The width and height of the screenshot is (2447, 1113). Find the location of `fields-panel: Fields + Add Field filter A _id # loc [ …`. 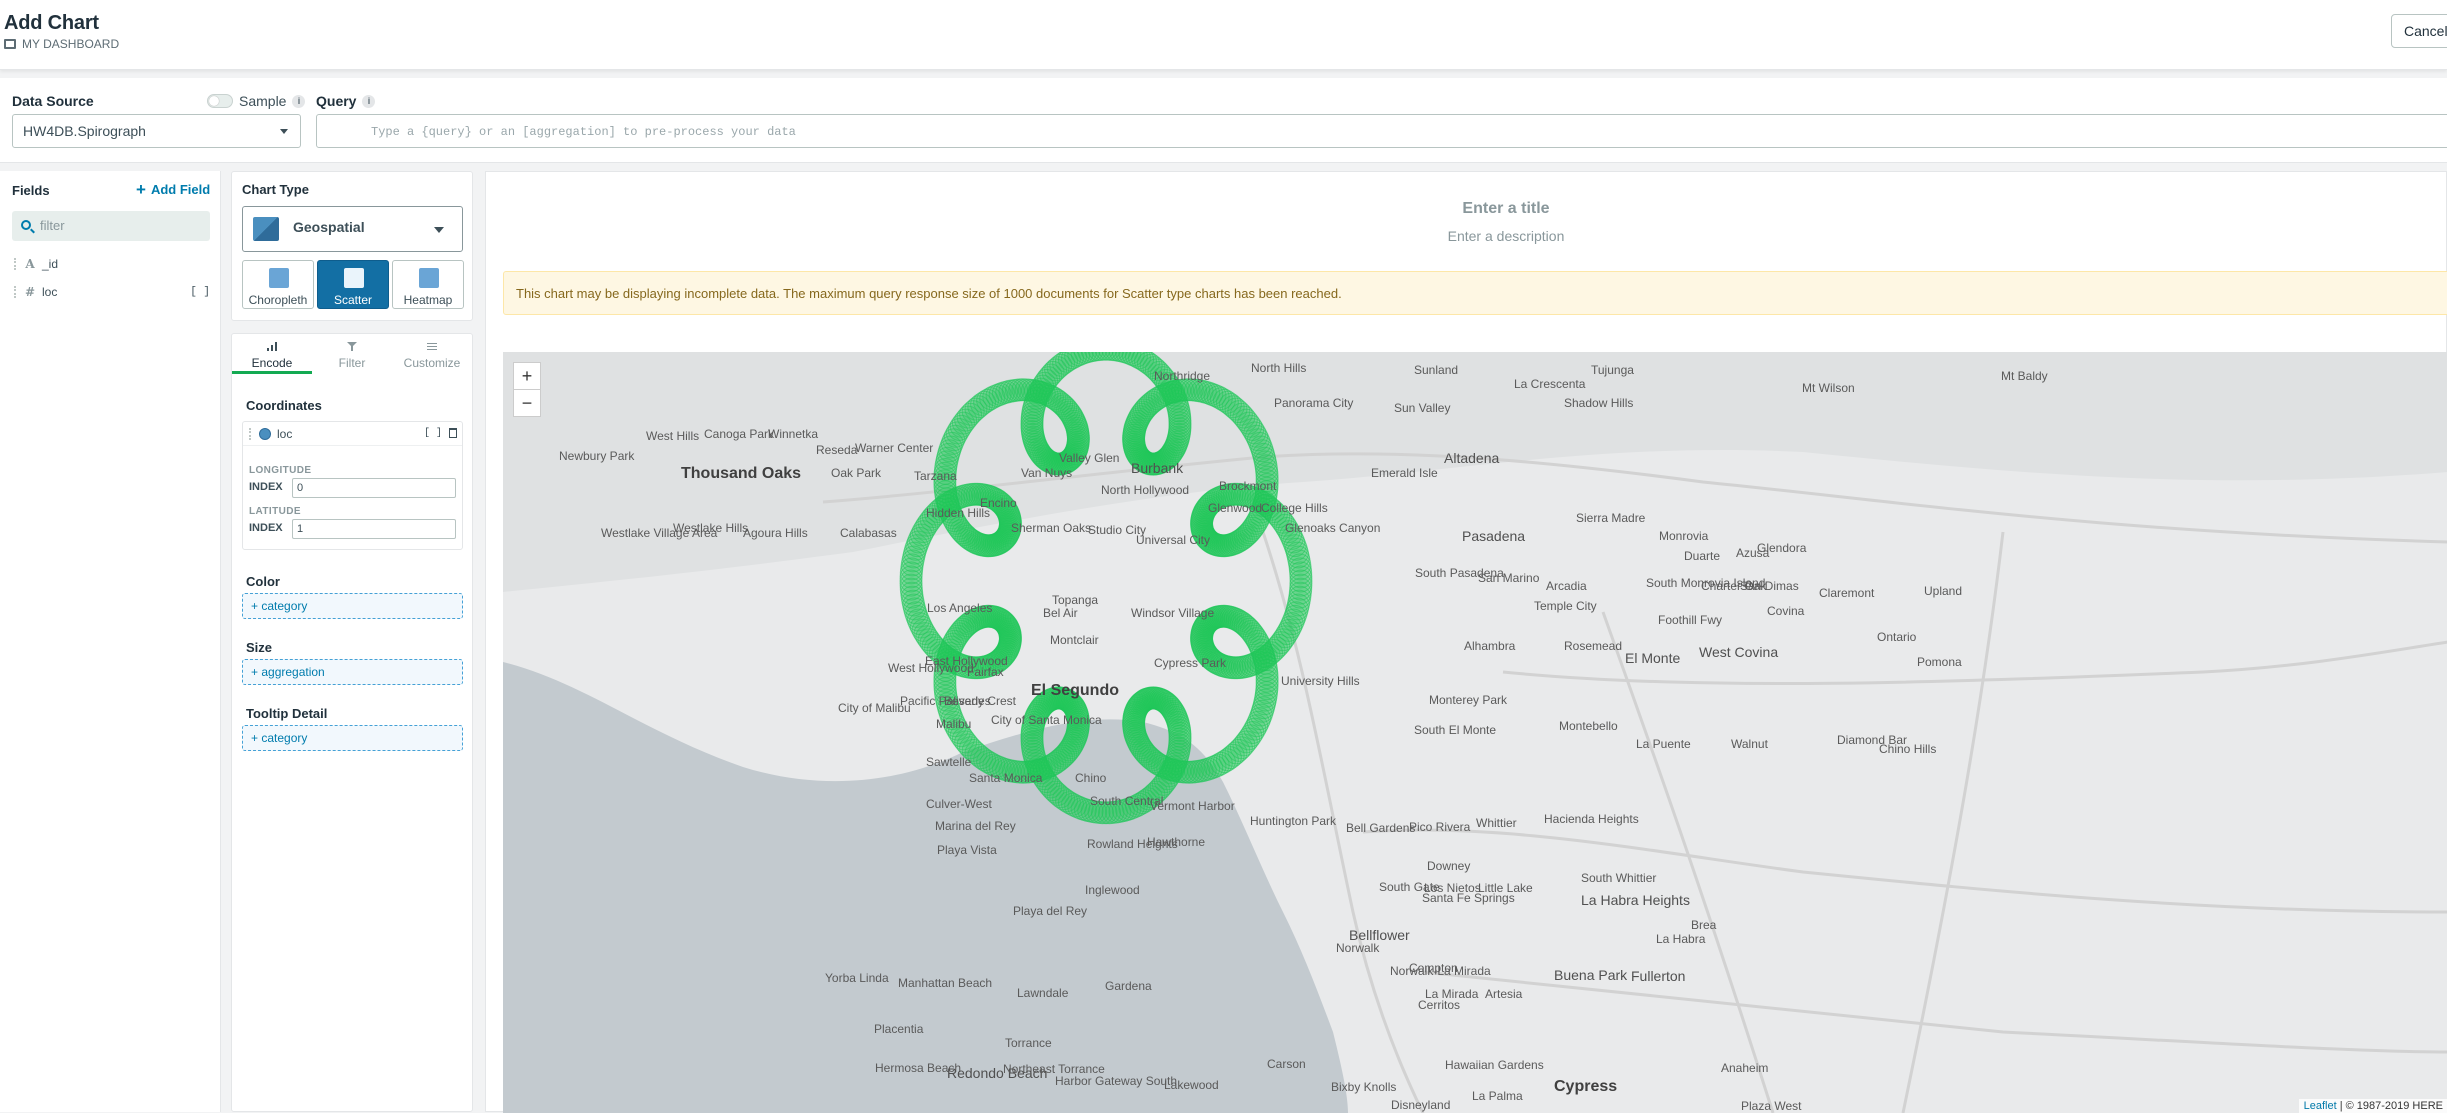

fields-panel: Fields + Add Field filter A _id # loc [ … is located at coordinates (110, 641).